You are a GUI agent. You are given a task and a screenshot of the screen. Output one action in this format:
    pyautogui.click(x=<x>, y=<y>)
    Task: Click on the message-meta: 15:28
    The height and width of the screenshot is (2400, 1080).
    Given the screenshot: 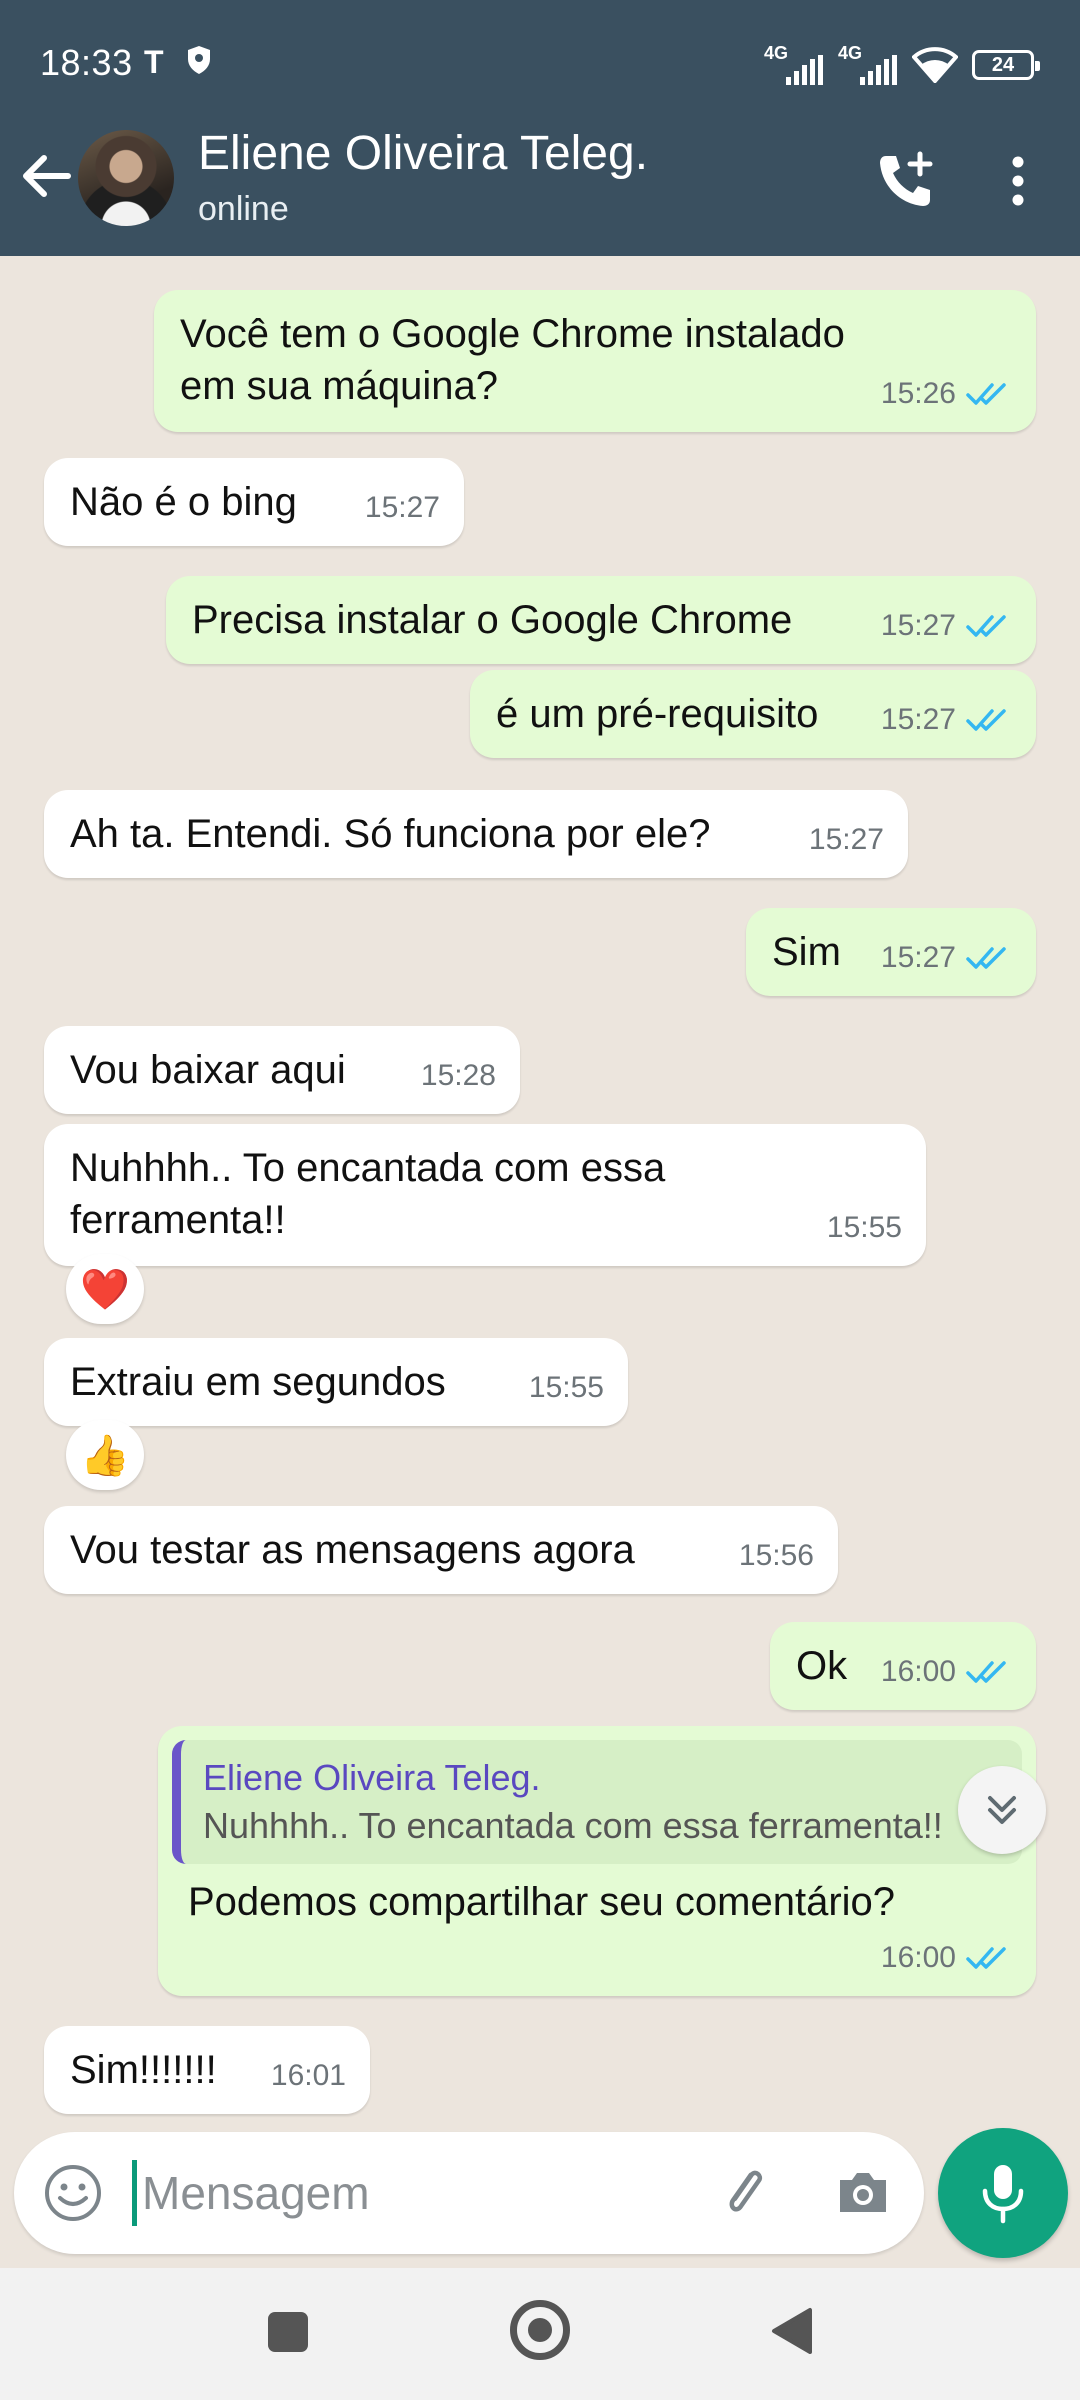 What is the action you would take?
    pyautogui.click(x=458, y=1076)
    